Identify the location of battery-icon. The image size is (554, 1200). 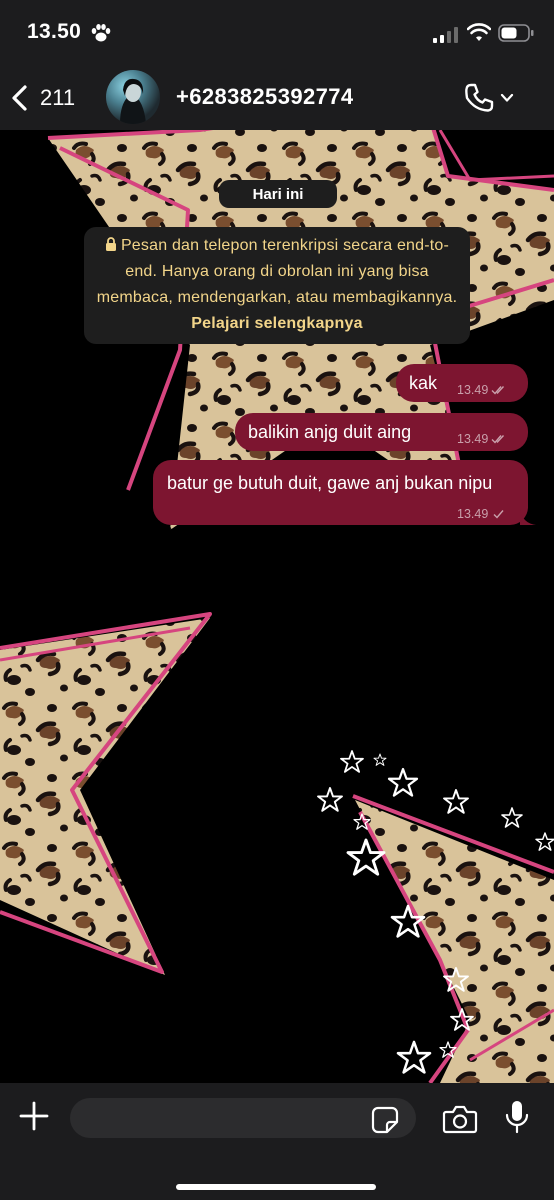
(516, 33).